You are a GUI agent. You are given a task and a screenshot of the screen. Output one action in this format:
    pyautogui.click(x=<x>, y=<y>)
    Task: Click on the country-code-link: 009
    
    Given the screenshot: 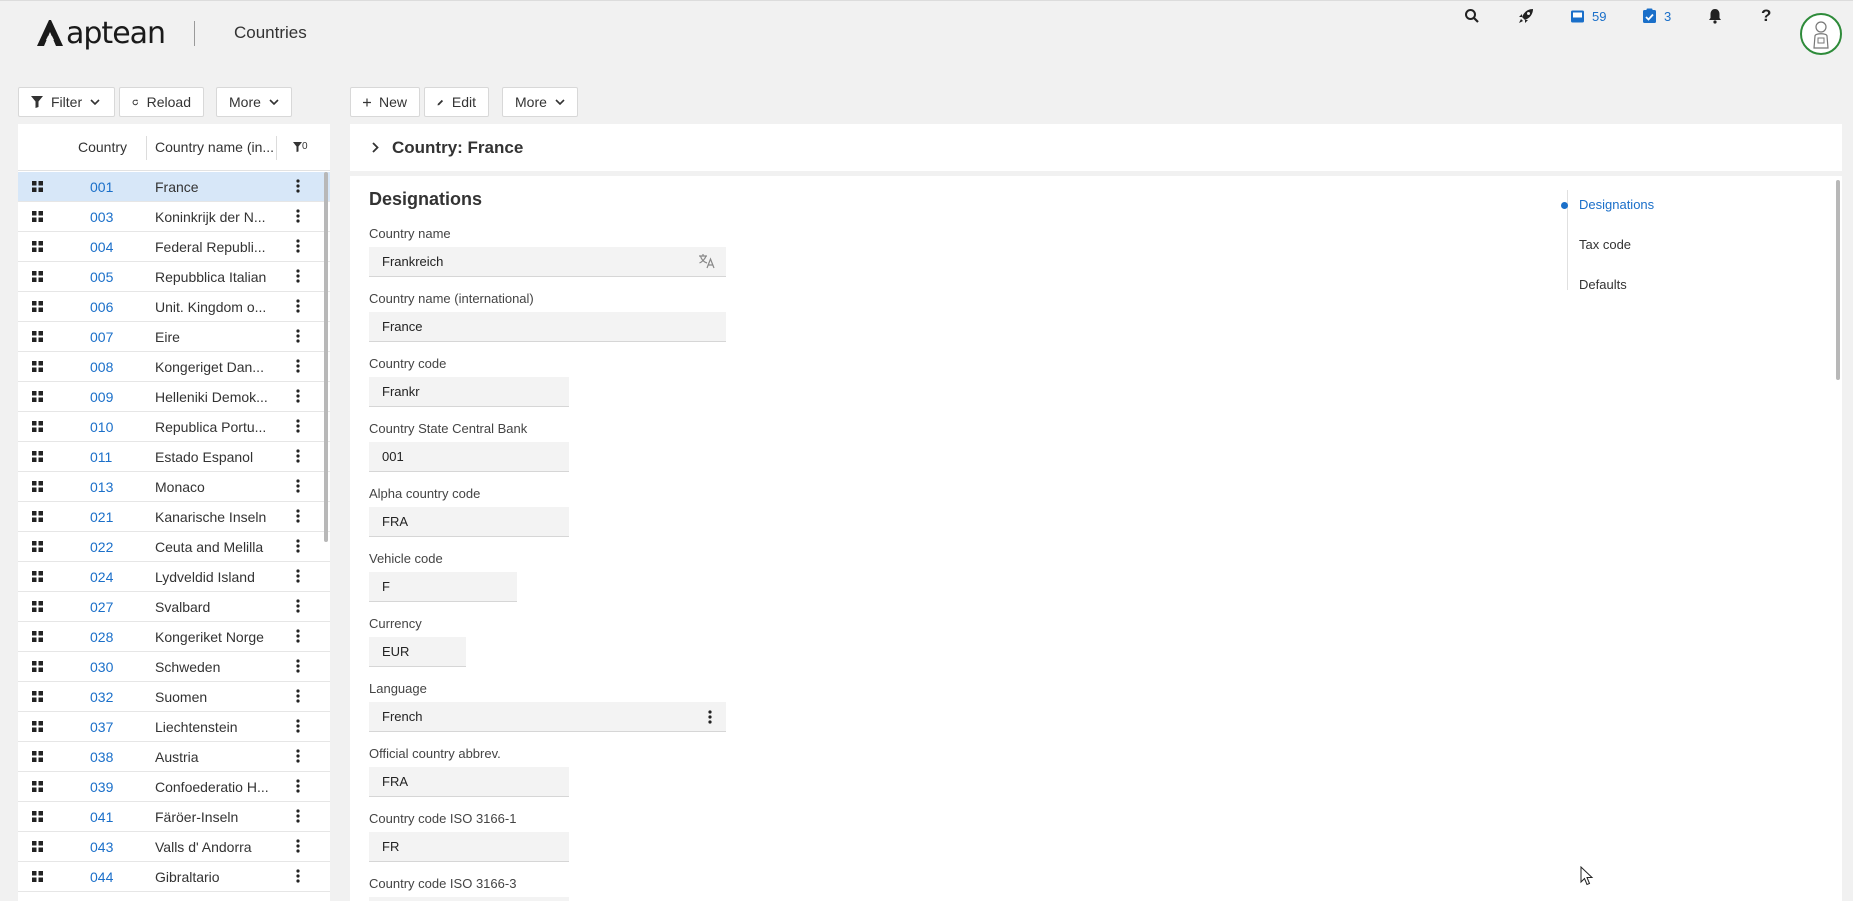 What is the action you would take?
    pyautogui.click(x=101, y=397)
    